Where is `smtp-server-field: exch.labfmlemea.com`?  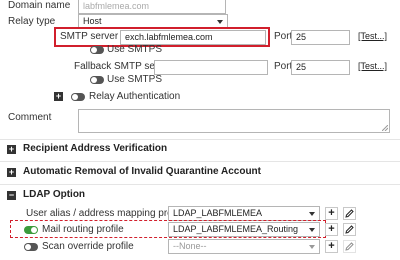
smtp-server-field: exch.labfmlemea.com is located at coordinates (193, 37).